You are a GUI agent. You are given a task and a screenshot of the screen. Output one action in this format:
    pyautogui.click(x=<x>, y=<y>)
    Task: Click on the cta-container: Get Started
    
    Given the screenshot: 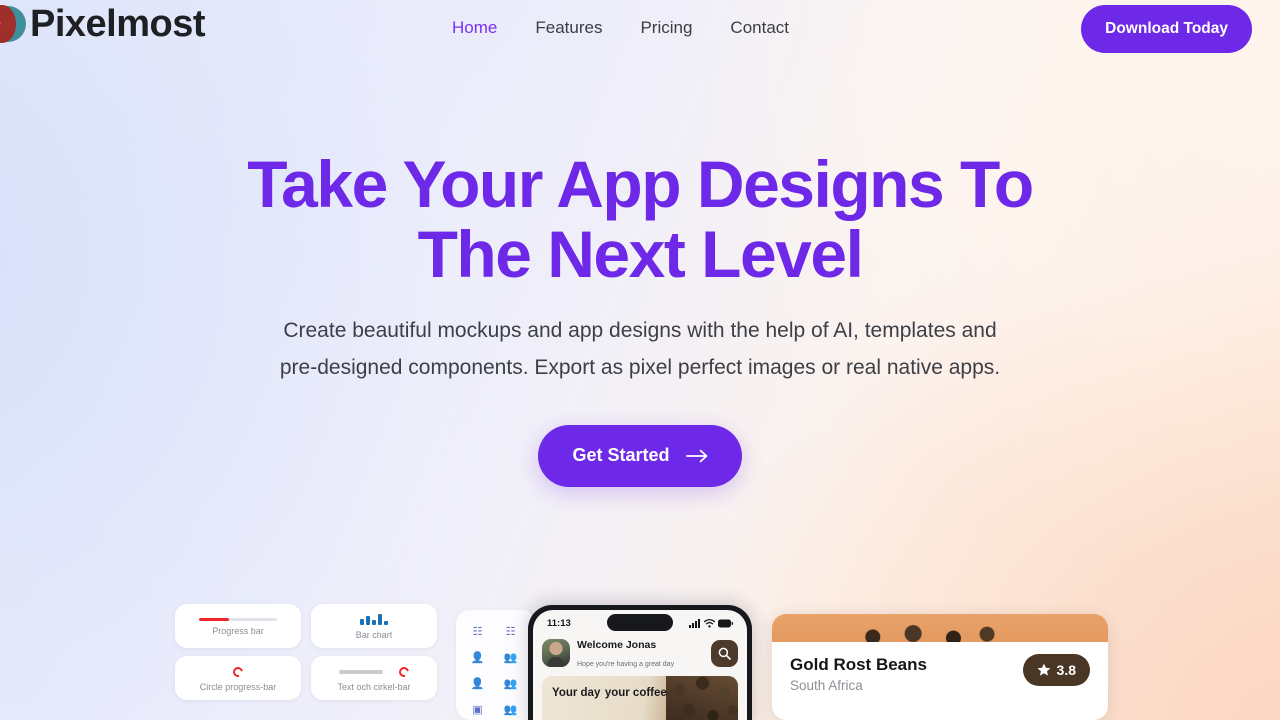 What is the action you would take?
    pyautogui.click(x=640, y=455)
    